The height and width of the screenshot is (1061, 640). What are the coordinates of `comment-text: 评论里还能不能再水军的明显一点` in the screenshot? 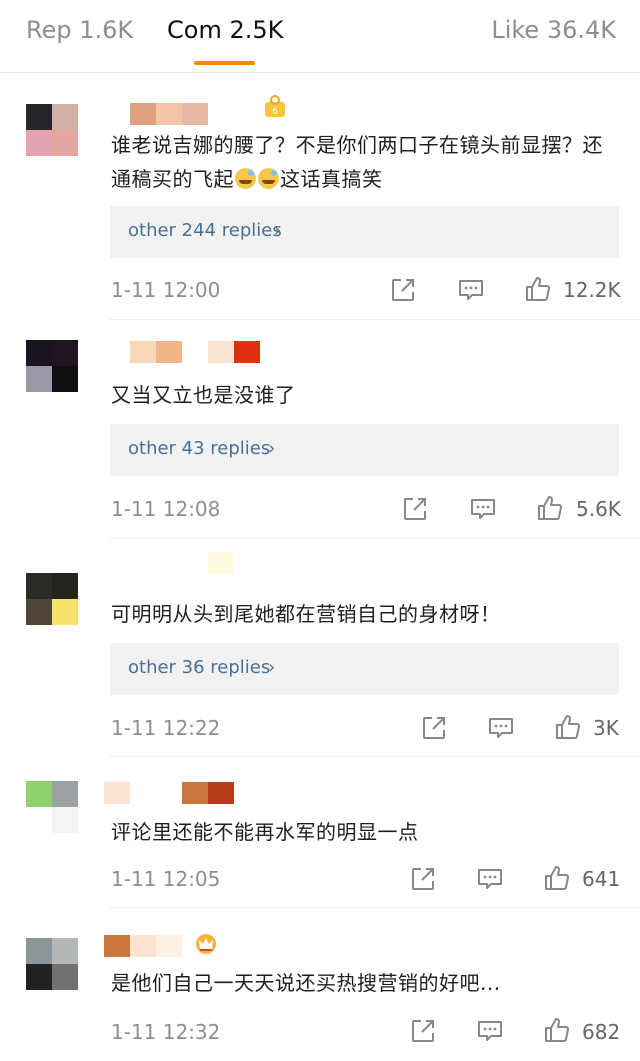 It's located at (265, 832).